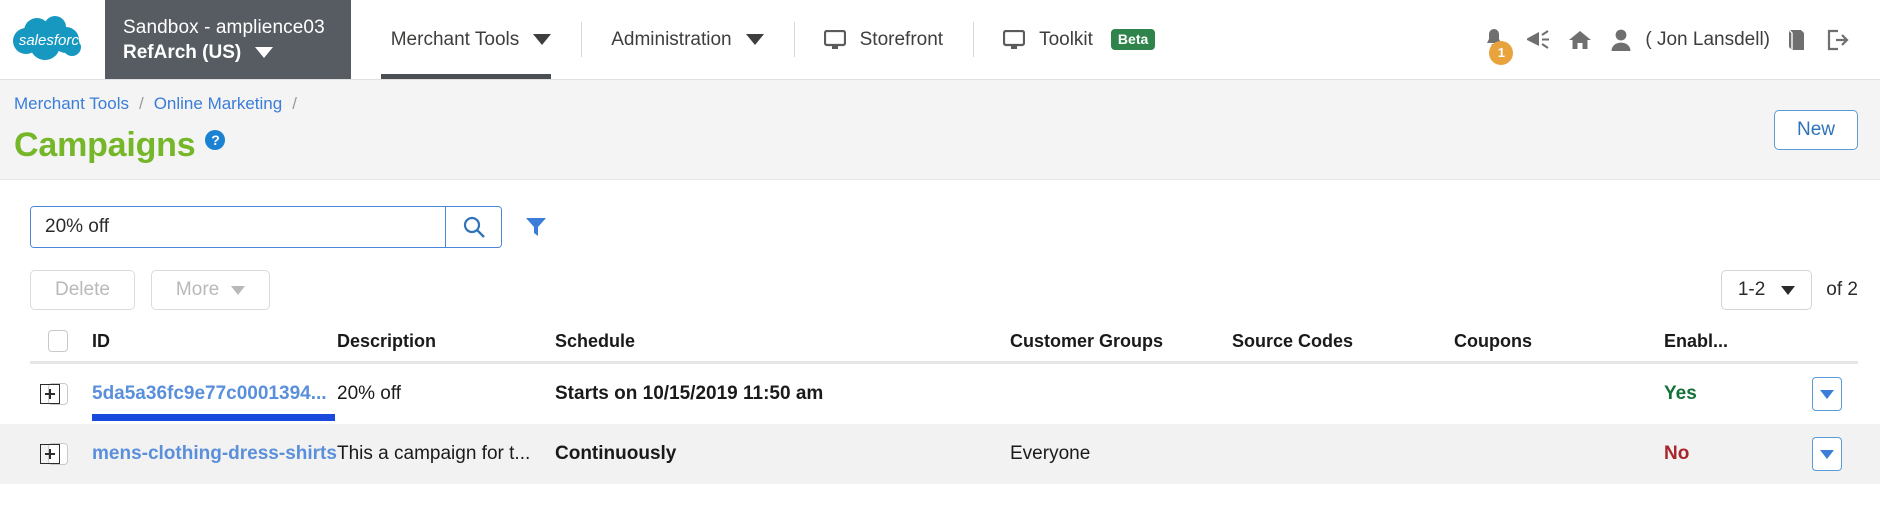  I want to click on notifications-button: 1, so click(1494, 46).